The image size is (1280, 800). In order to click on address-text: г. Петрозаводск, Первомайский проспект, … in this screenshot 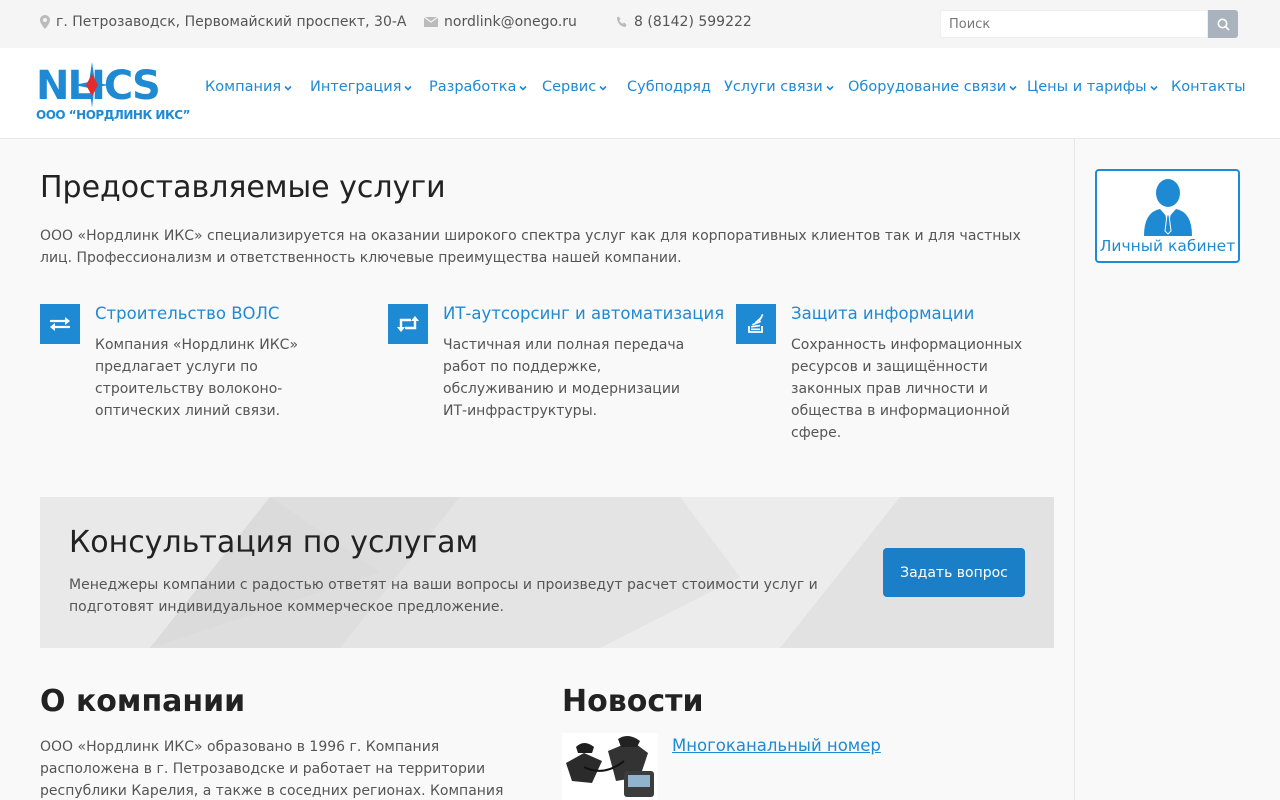, I will do `click(231, 22)`.